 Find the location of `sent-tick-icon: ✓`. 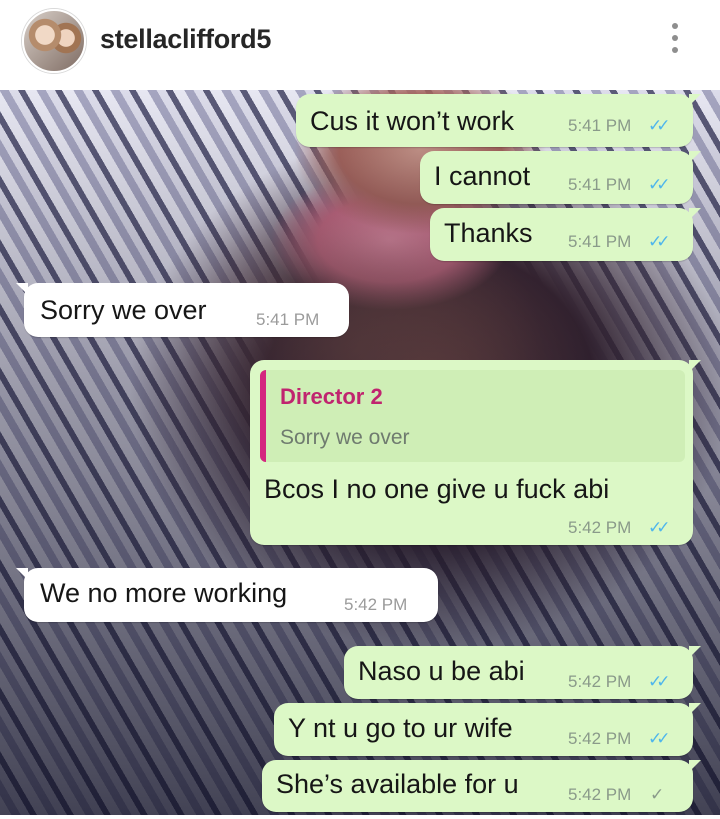

sent-tick-icon: ✓ is located at coordinates (657, 794).